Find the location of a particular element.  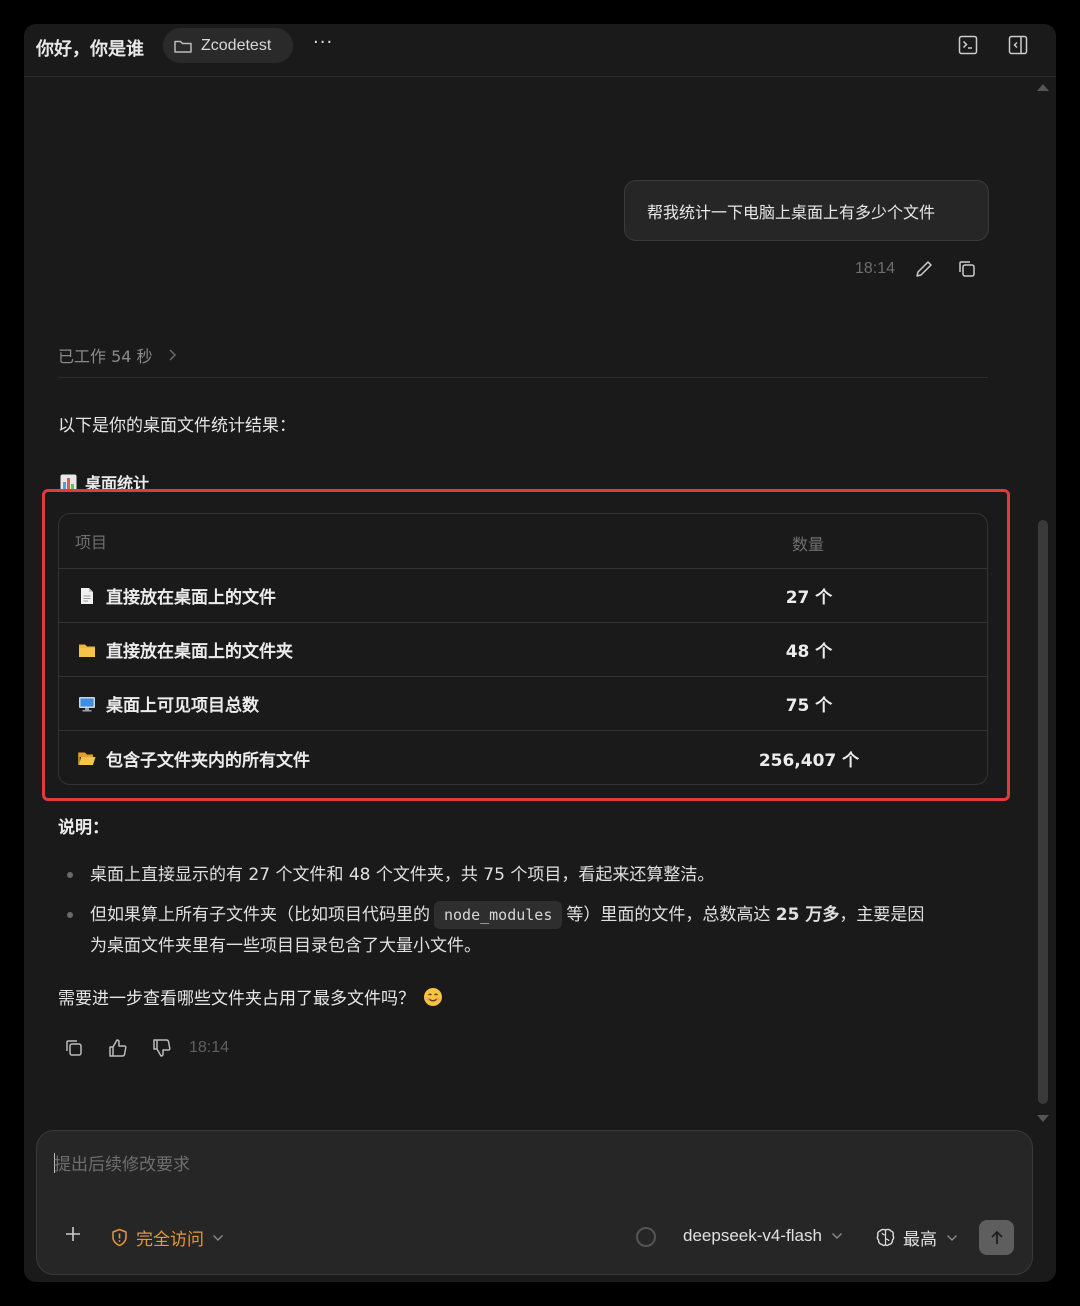

loading-spinner-icon is located at coordinates (646, 1237).